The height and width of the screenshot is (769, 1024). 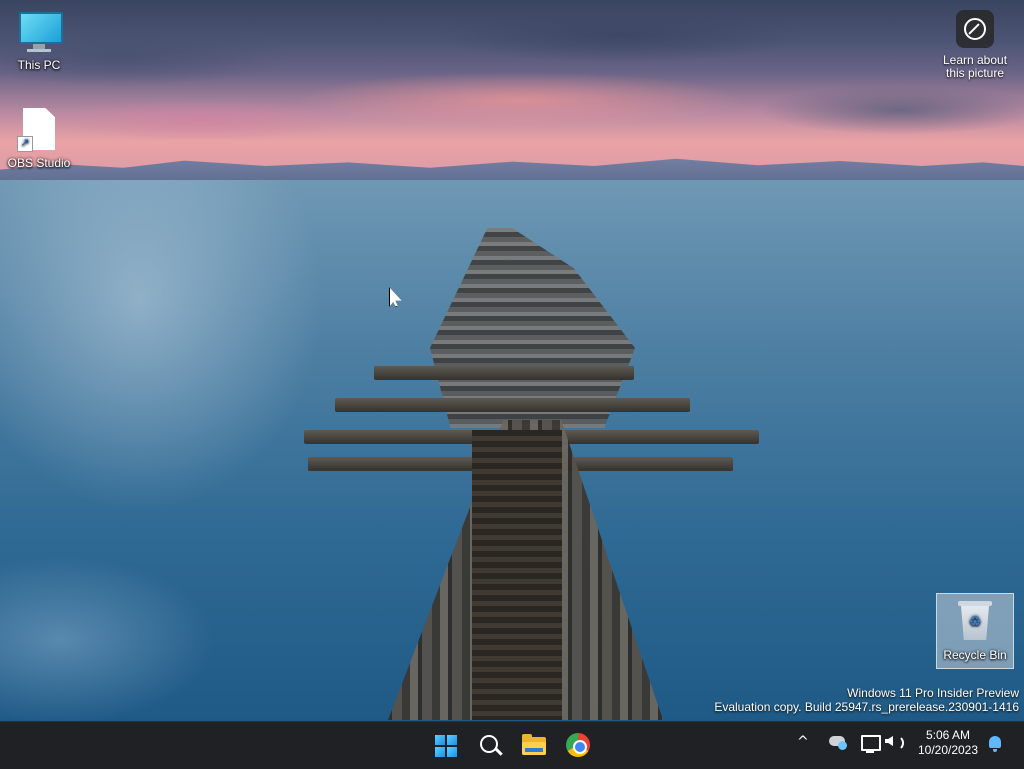 What do you see at coordinates (803, 742) in the screenshot?
I see `show-hidden-icons-chevron-icon: ^` at bounding box center [803, 742].